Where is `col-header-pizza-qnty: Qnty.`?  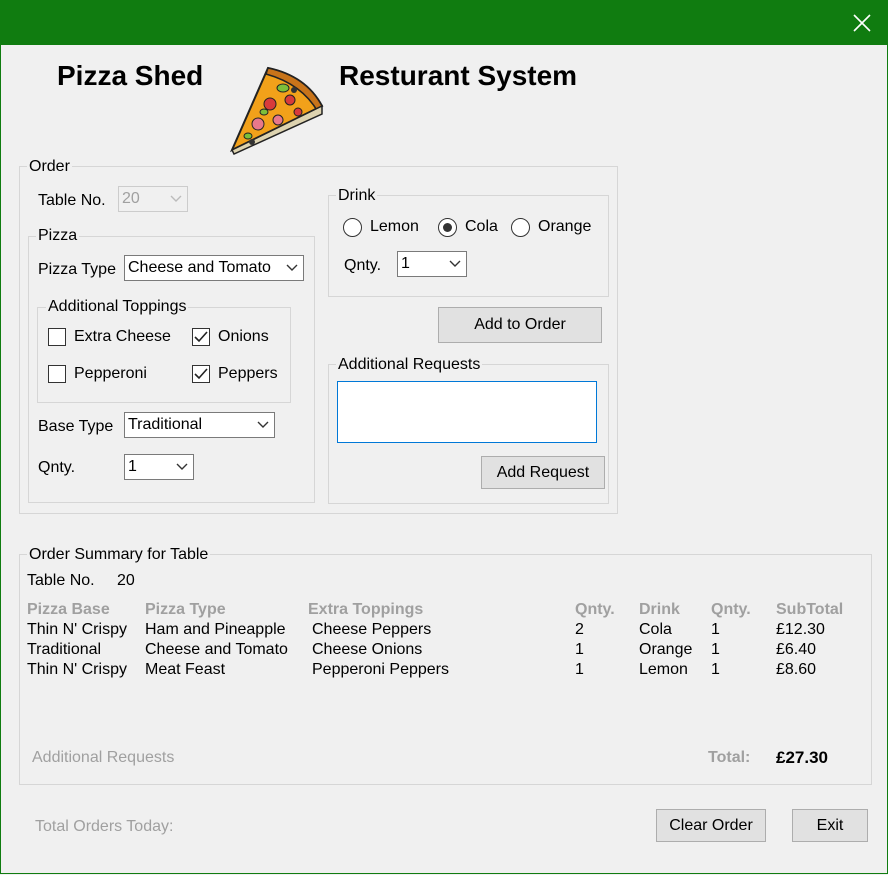
col-header-pizza-qnty: Qnty. is located at coordinates (595, 609).